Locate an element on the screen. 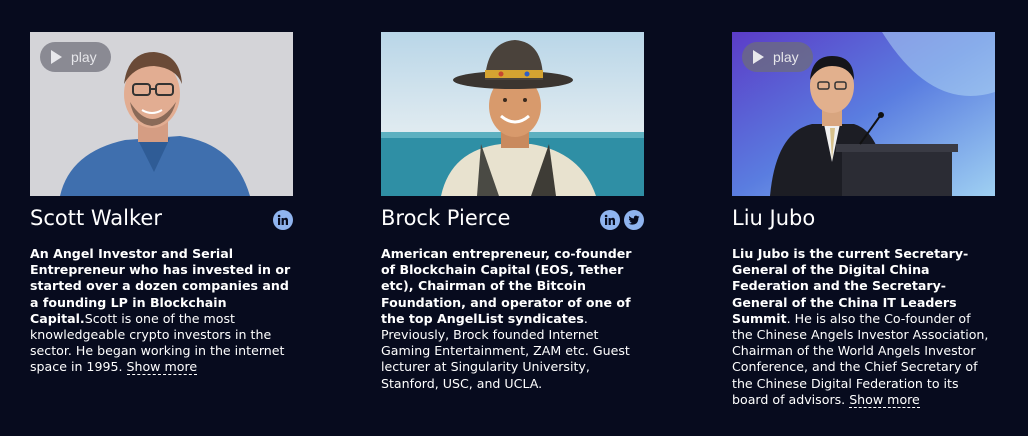 The width and height of the screenshot is (1028, 436). speaker-photo is located at coordinates (512, 114).